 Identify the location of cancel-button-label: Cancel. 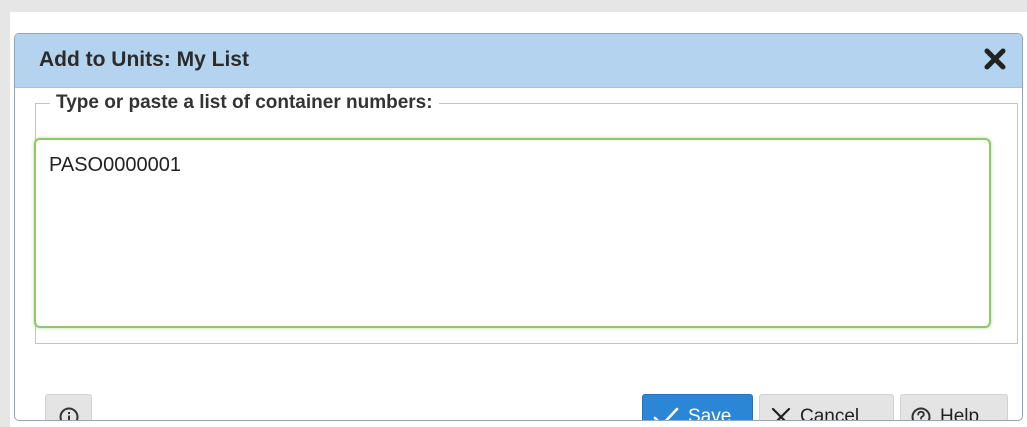
(830, 413).